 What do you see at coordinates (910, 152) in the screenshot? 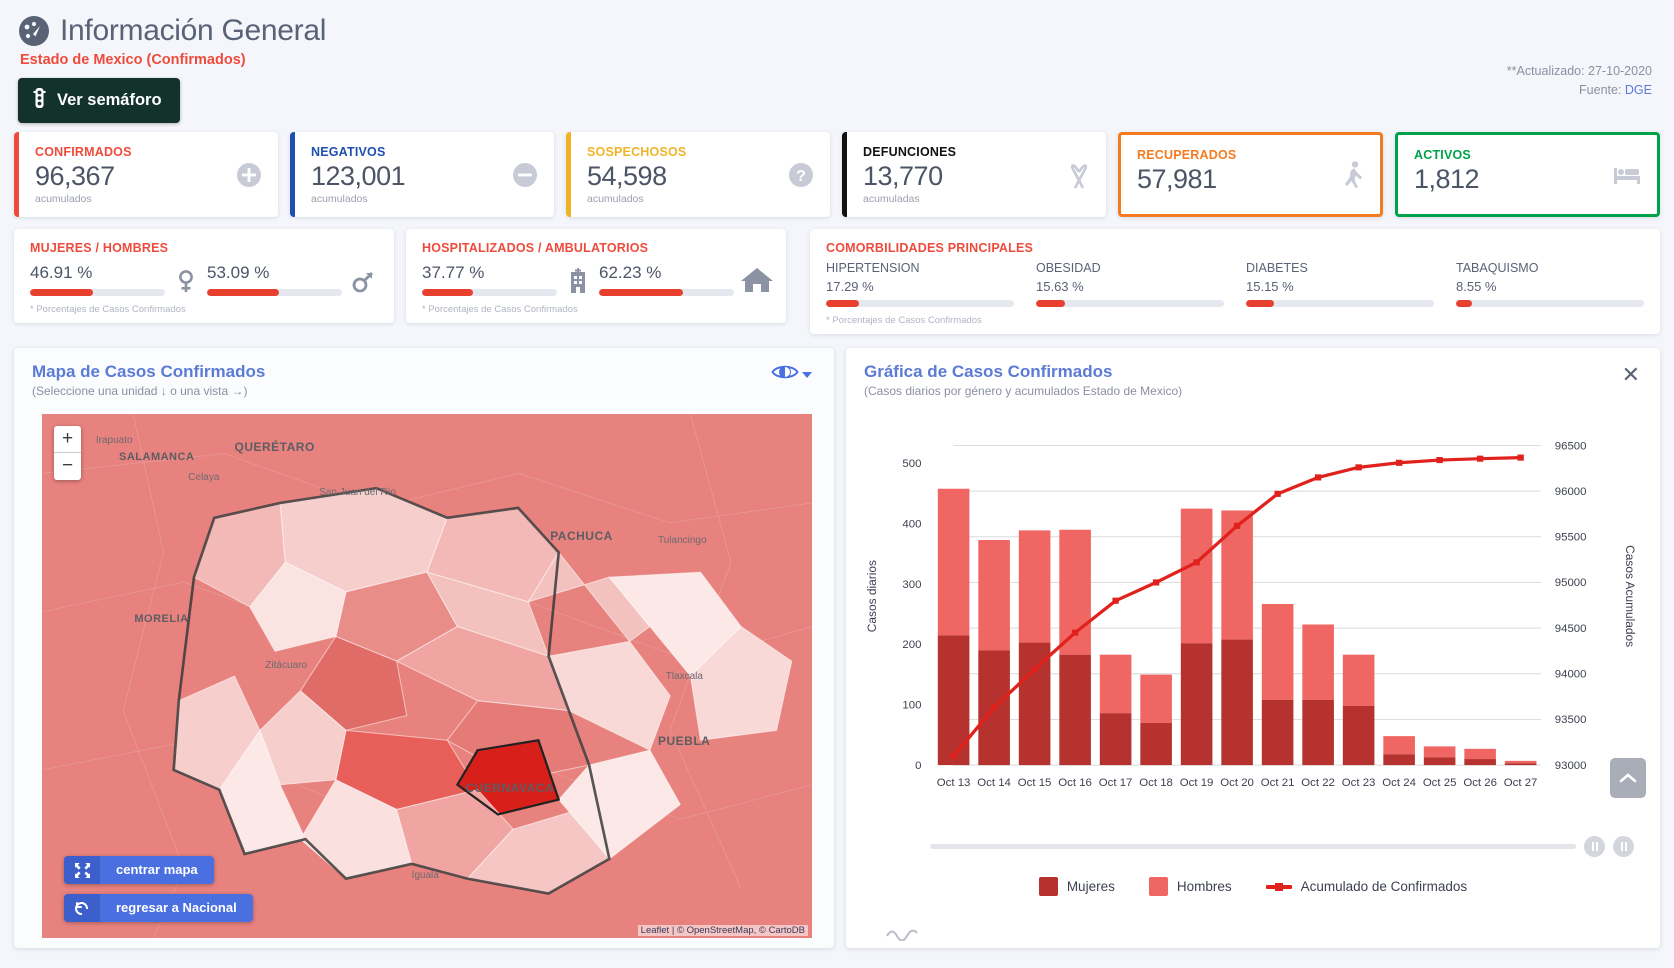
I see `stat-label: DEFUNCIONES` at bounding box center [910, 152].